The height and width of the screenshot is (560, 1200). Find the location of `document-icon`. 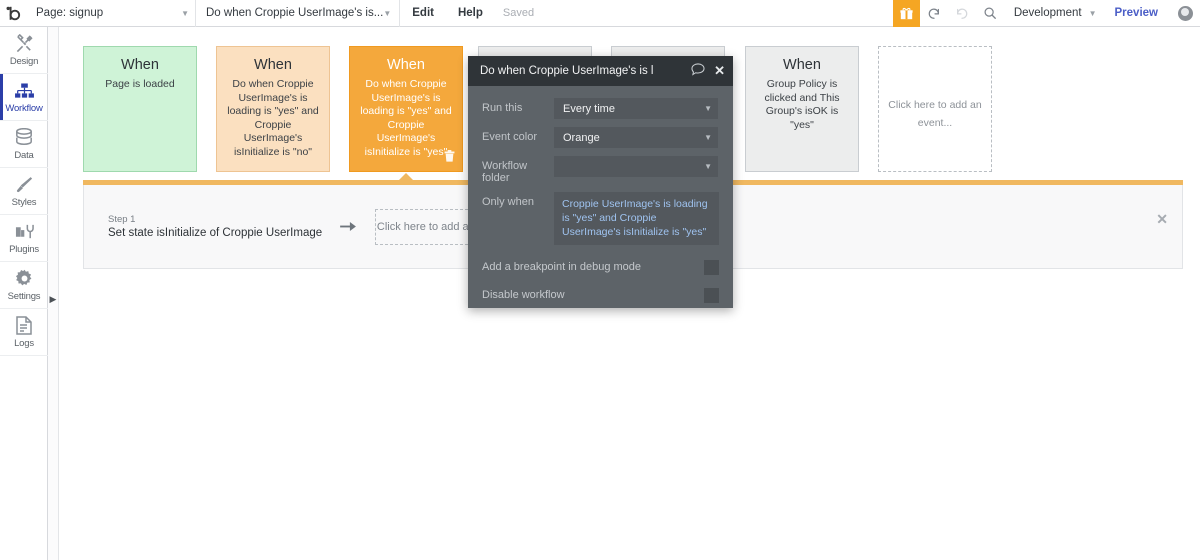

document-icon is located at coordinates (24, 325).